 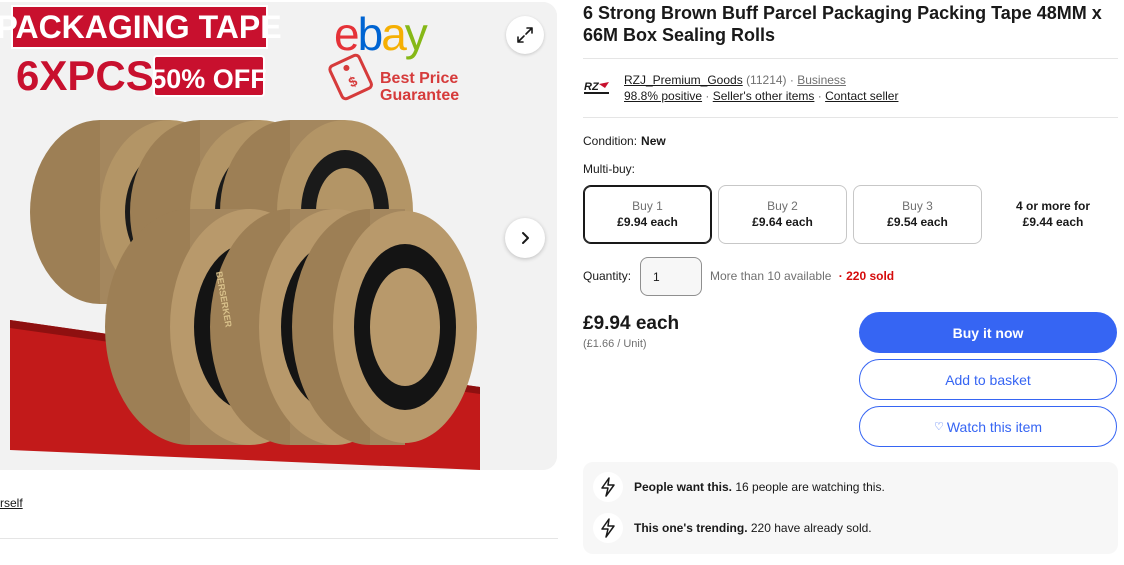 What do you see at coordinates (631, 323) in the screenshot?
I see `item-price: £9.94 each` at bounding box center [631, 323].